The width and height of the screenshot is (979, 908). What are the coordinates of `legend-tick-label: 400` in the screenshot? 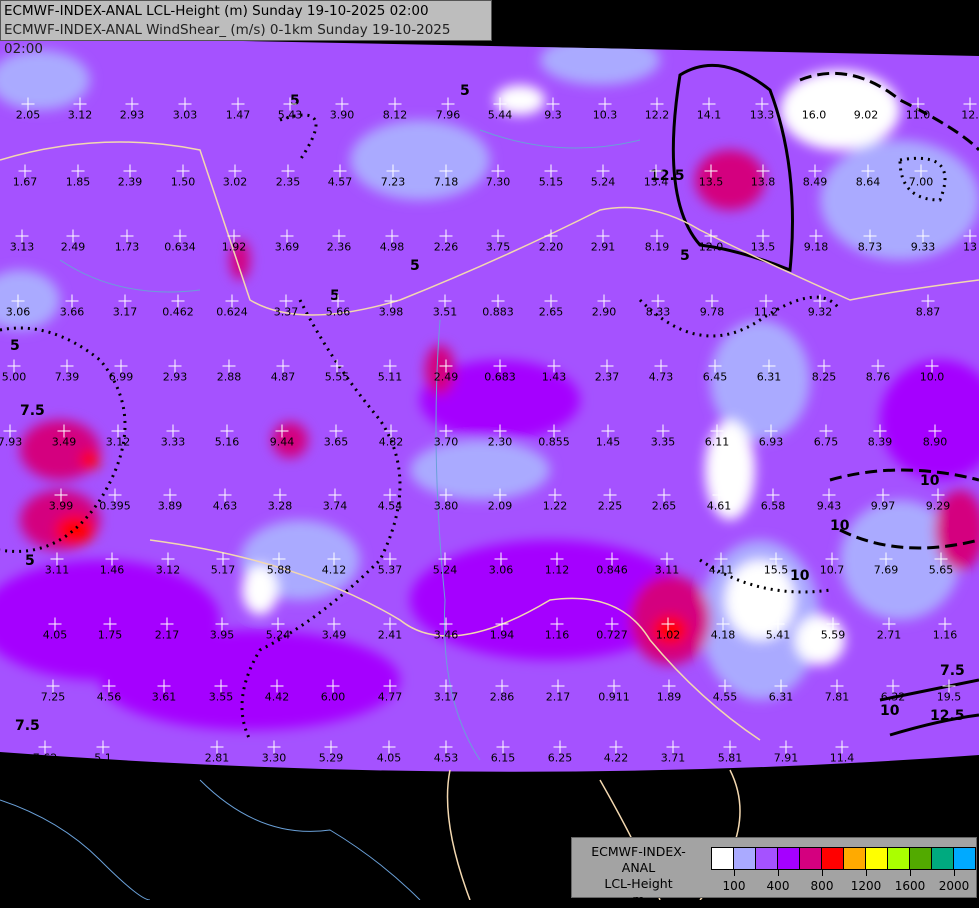 It's located at (778, 886).